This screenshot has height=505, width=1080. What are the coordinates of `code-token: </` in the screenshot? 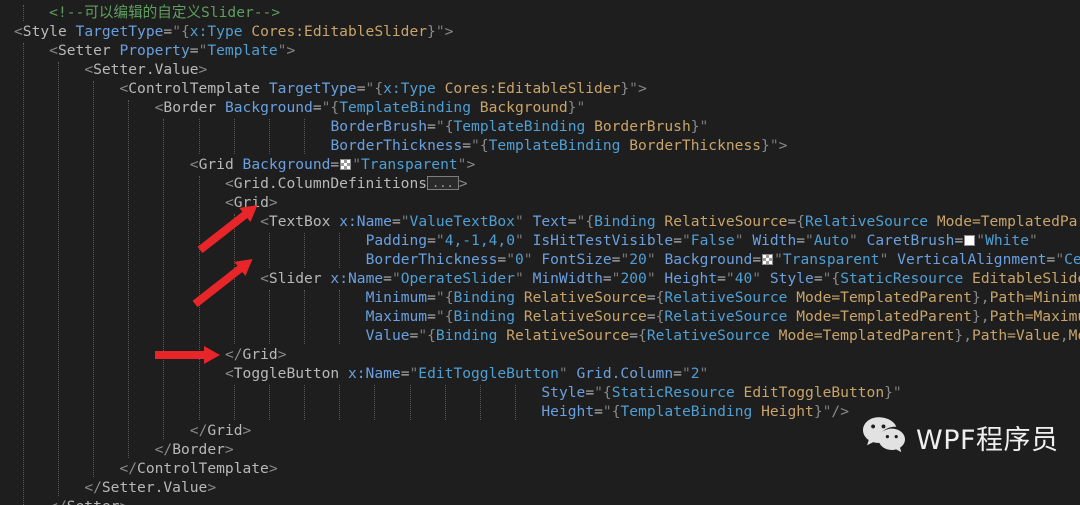 It's located at (233, 354).